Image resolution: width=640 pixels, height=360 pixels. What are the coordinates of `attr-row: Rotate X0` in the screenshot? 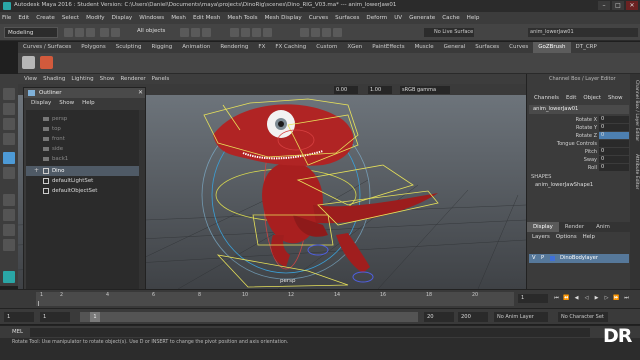 It's located at (579, 120).